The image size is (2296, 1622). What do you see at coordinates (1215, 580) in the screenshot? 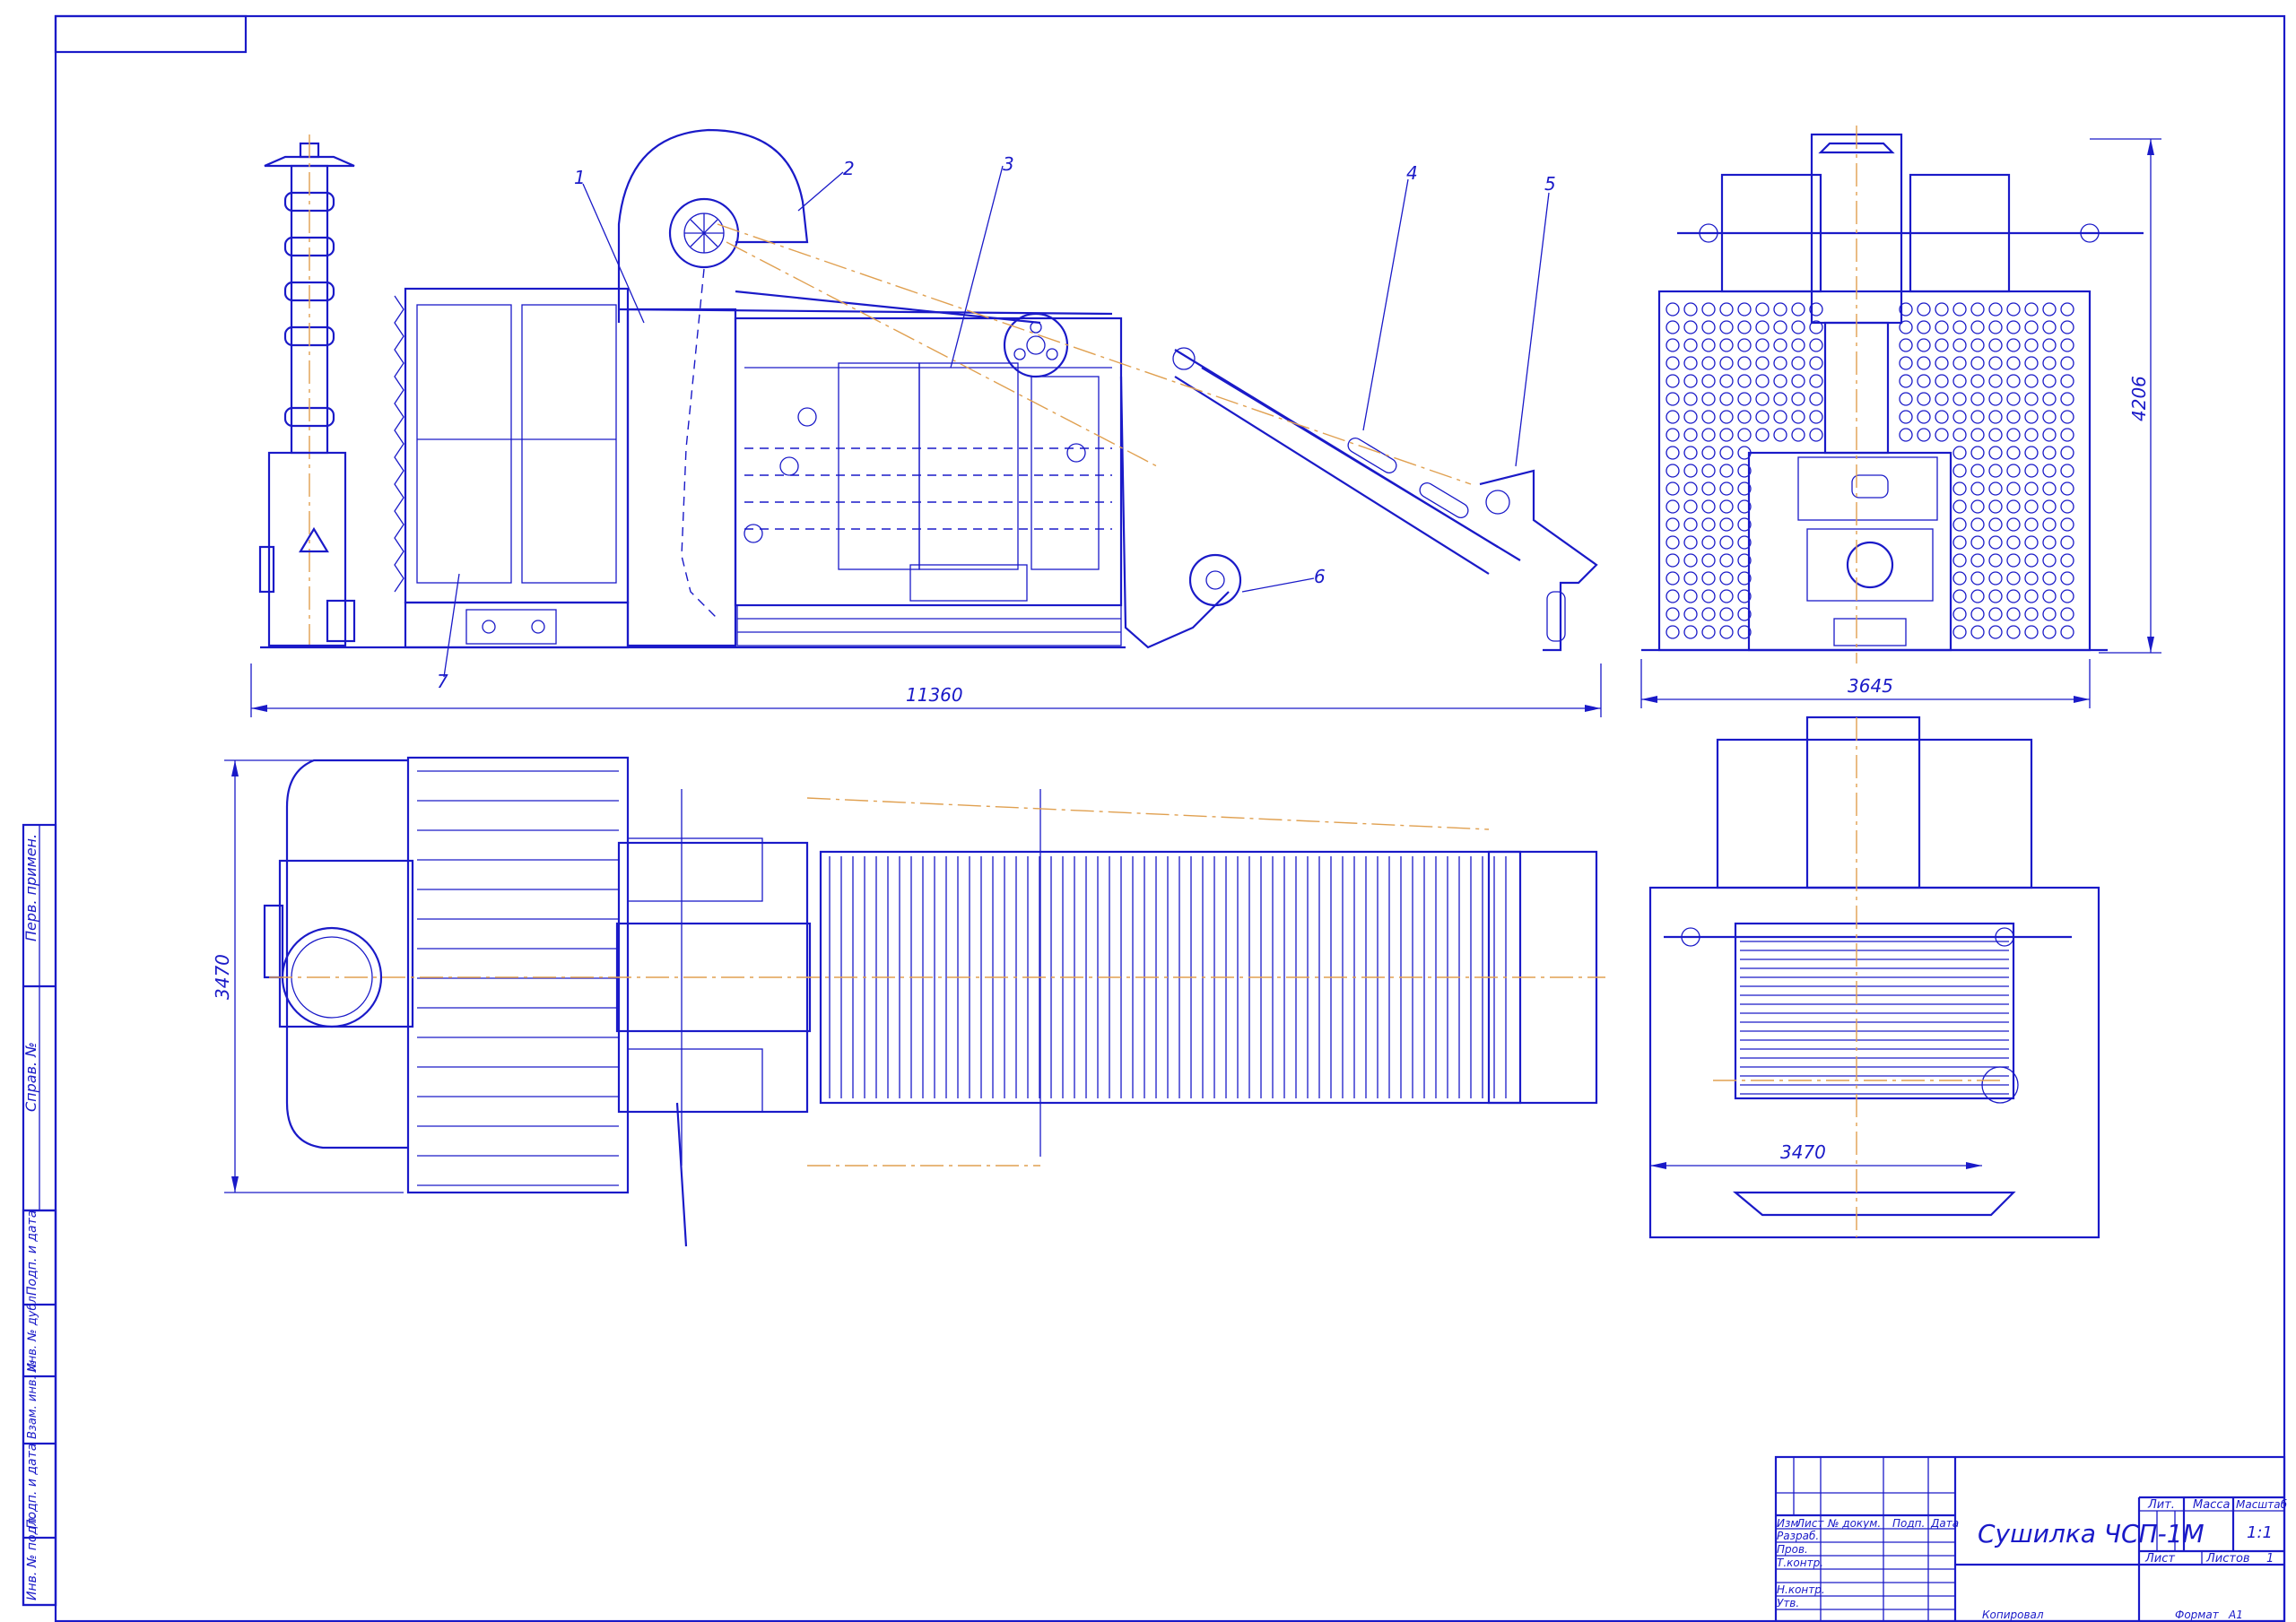
I see `gear` at bounding box center [1215, 580].